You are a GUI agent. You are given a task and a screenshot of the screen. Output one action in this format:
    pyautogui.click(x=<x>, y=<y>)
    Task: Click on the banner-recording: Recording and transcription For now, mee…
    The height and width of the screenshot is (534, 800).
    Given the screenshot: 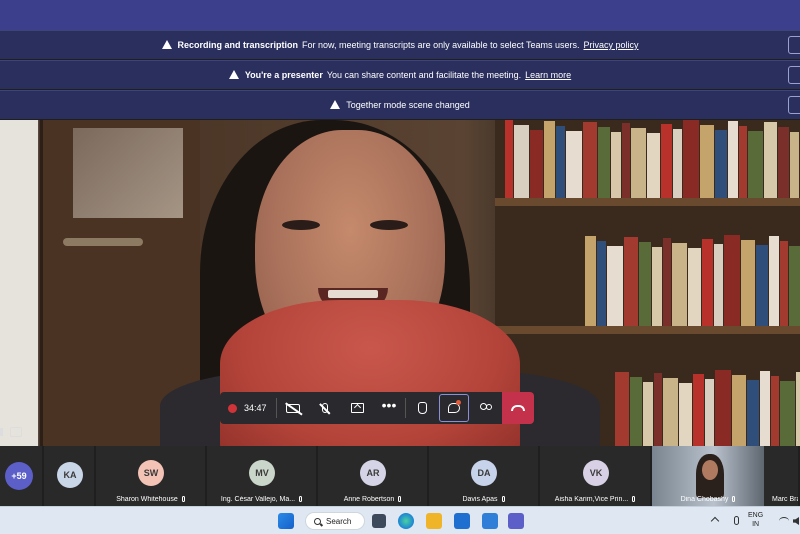 What is the action you would take?
    pyautogui.click(x=400, y=44)
    